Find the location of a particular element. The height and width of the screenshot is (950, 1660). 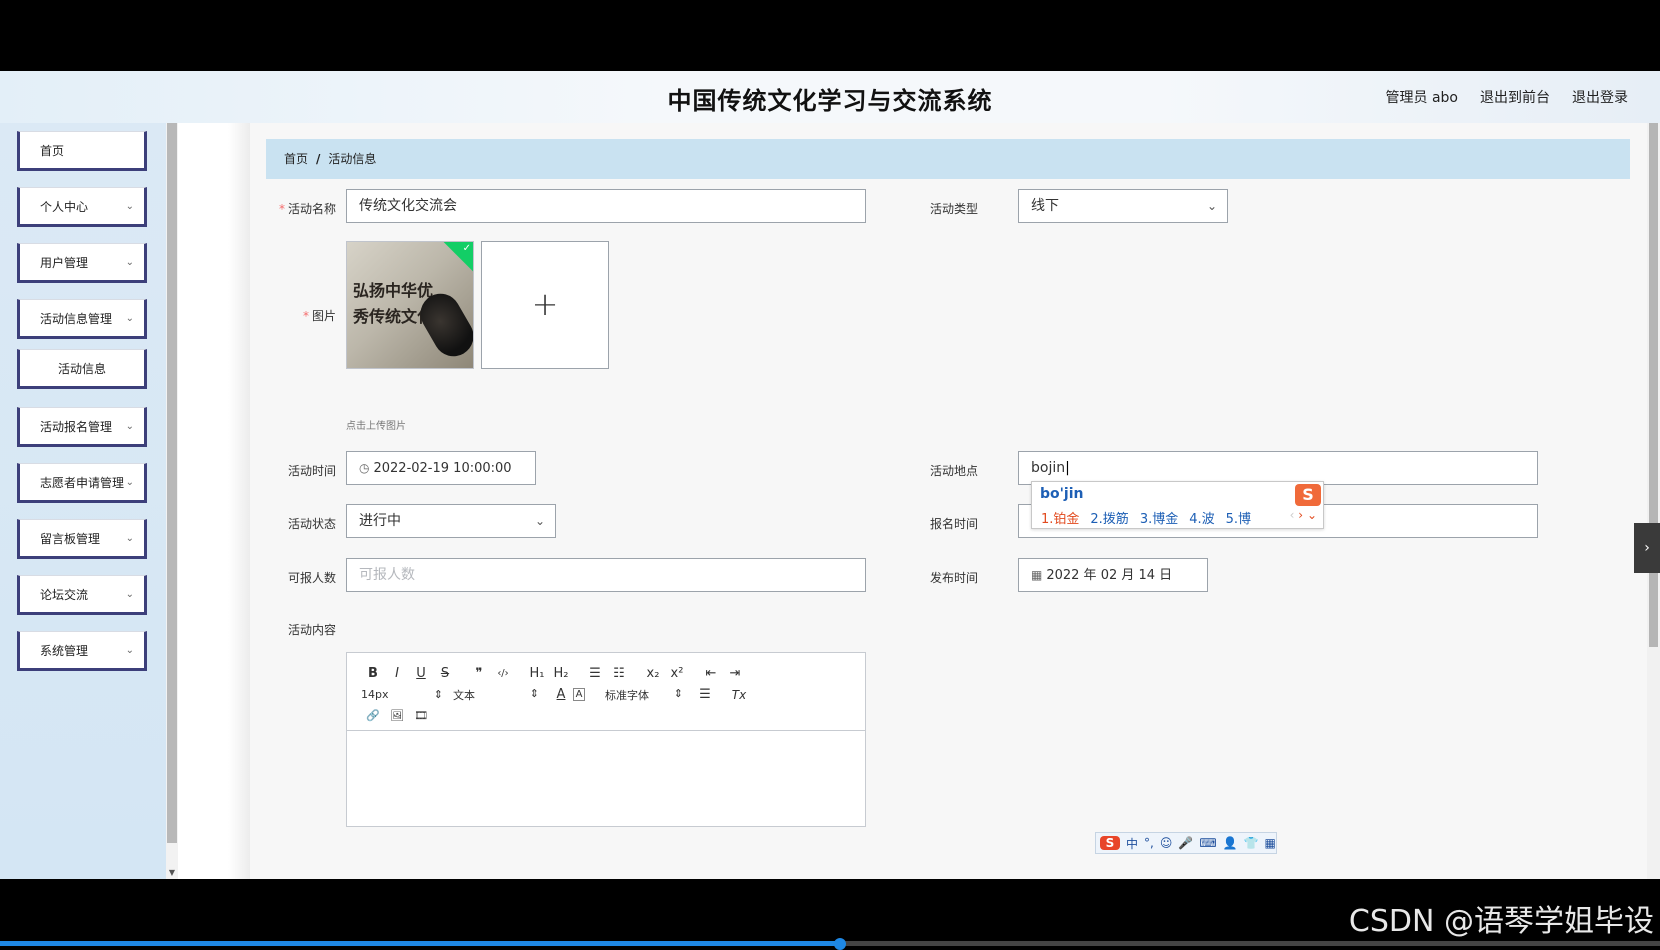

uploaded-image-thumbnail: 弘扬中华优秀传统文化 ✓ is located at coordinates (410, 305).